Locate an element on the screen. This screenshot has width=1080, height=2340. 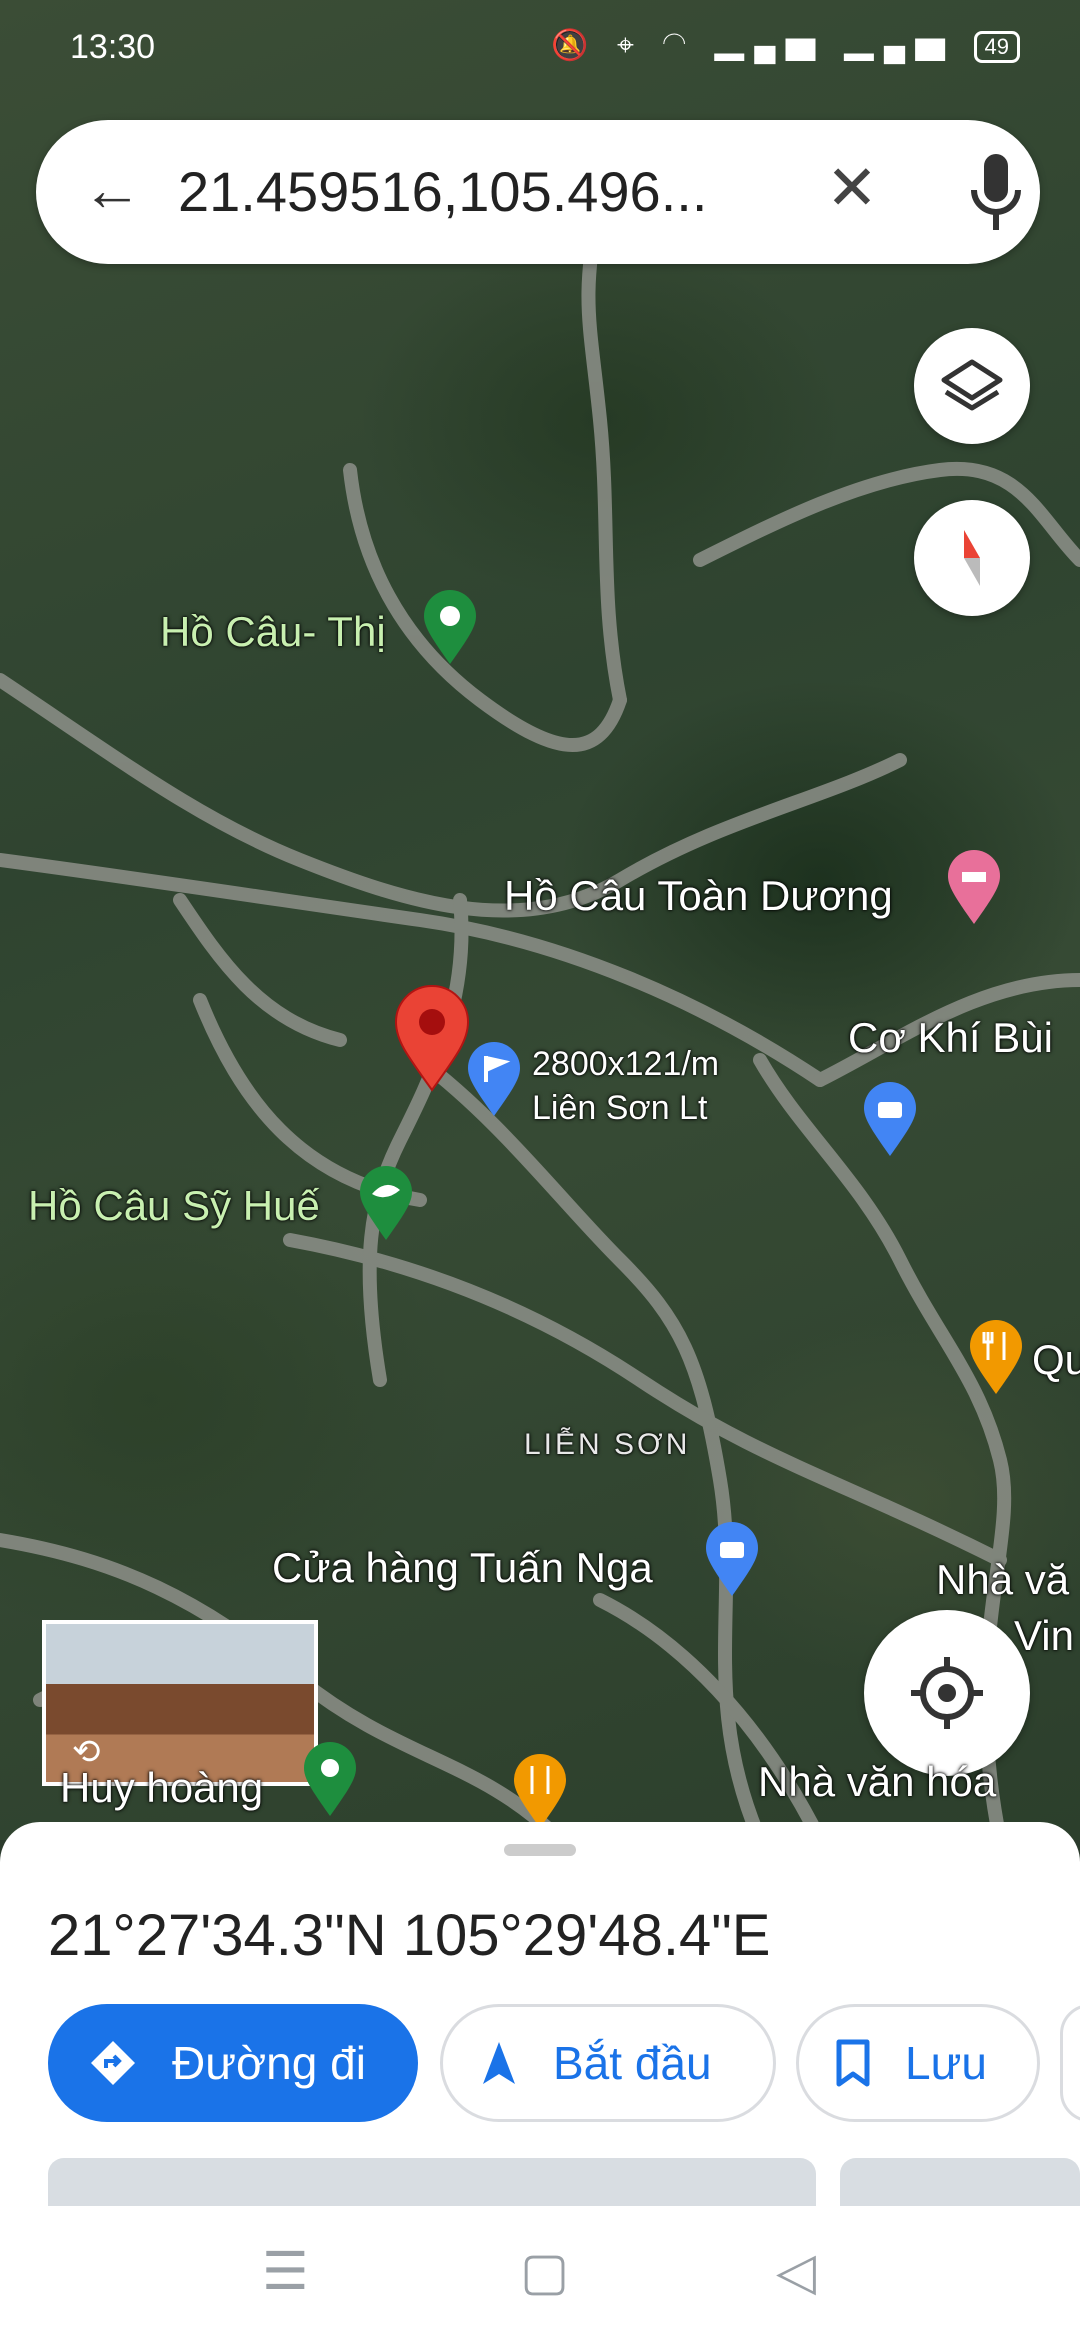
status-icons: 🔕 ⌖ ◠ ▂▄▆ ▂▄▆ 49 is located at coordinates (785, 46).